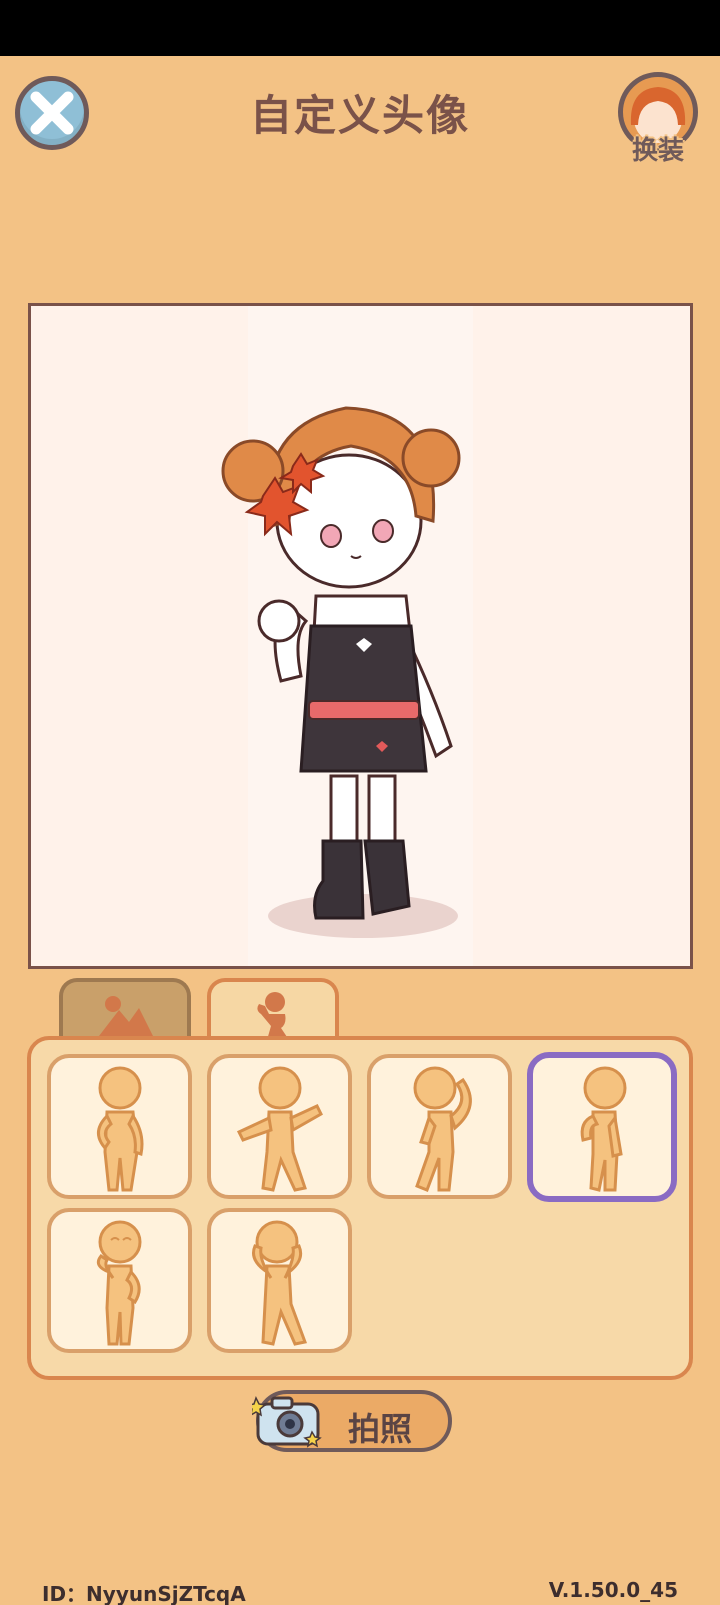 Image resolution: width=720 pixels, height=1605 pixels. What do you see at coordinates (613, 1590) in the screenshot?
I see `version-label: V.1.50.0_45` at bounding box center [613, 1590].